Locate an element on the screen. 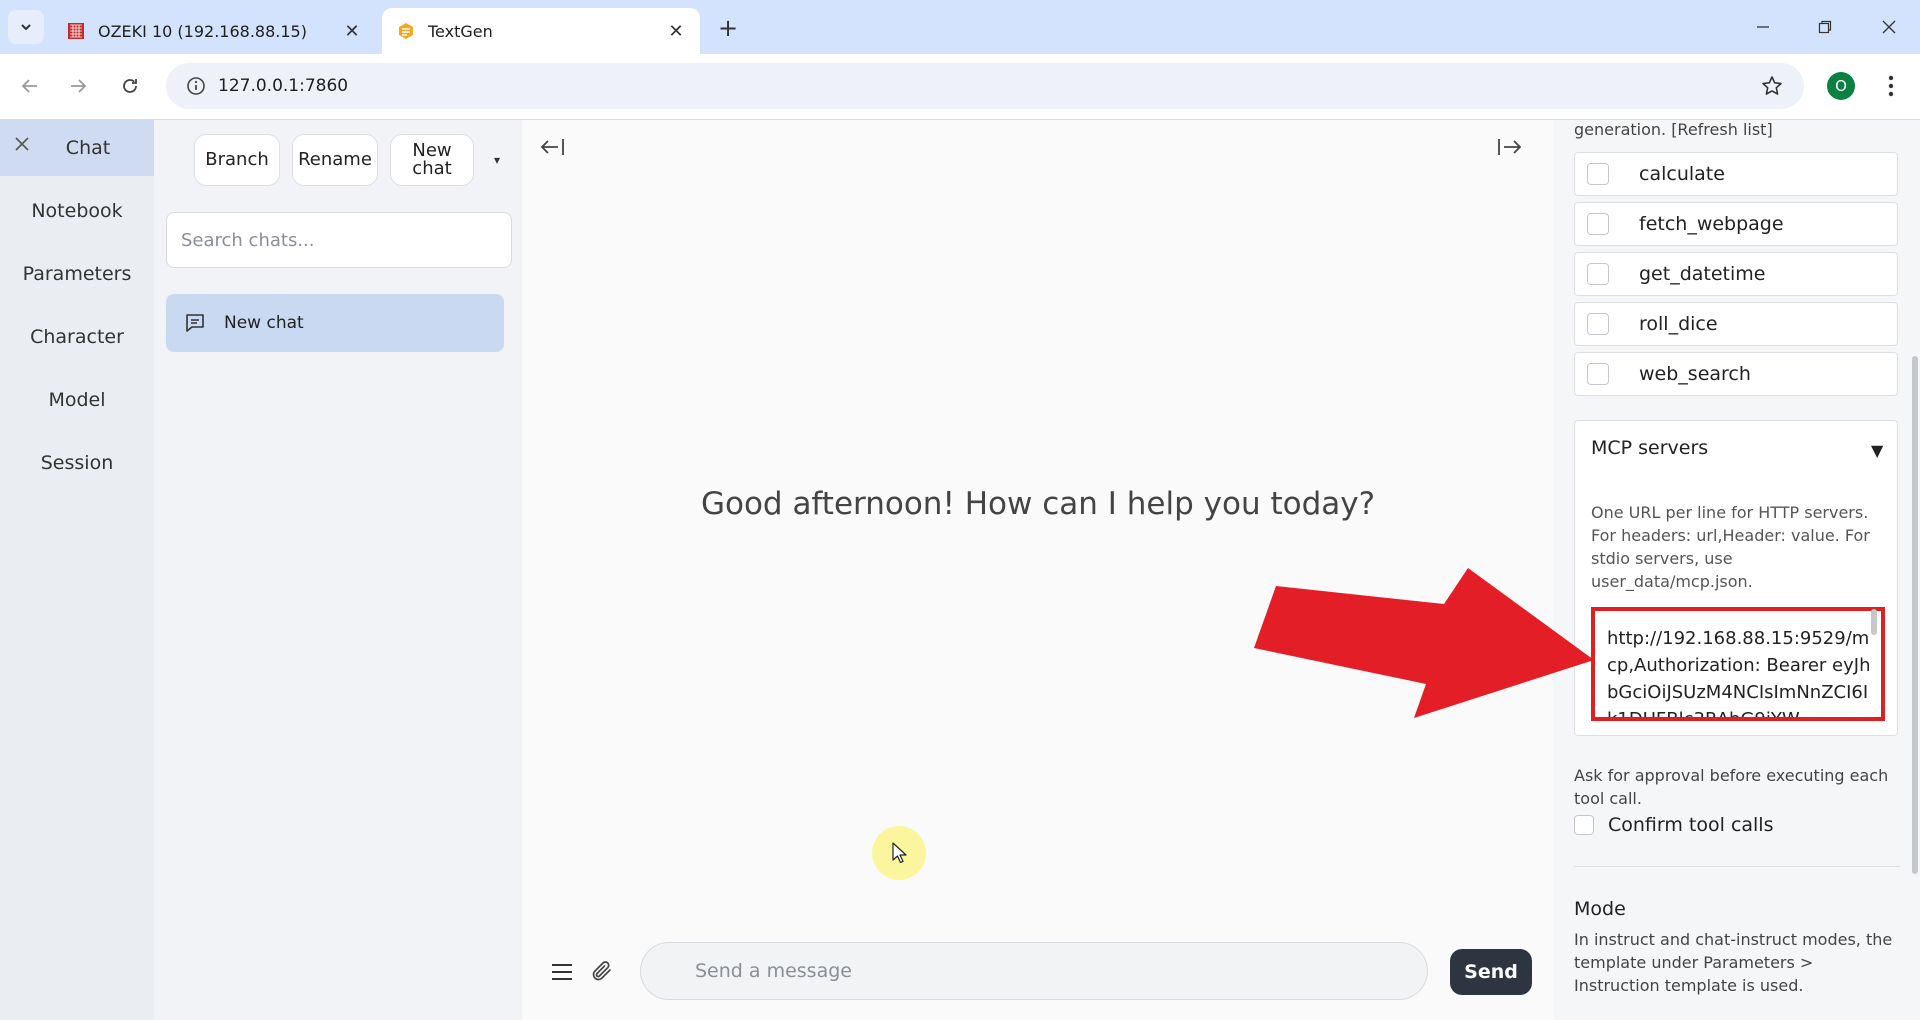  nav-item-model: Model is located at coordinates (77, 400).